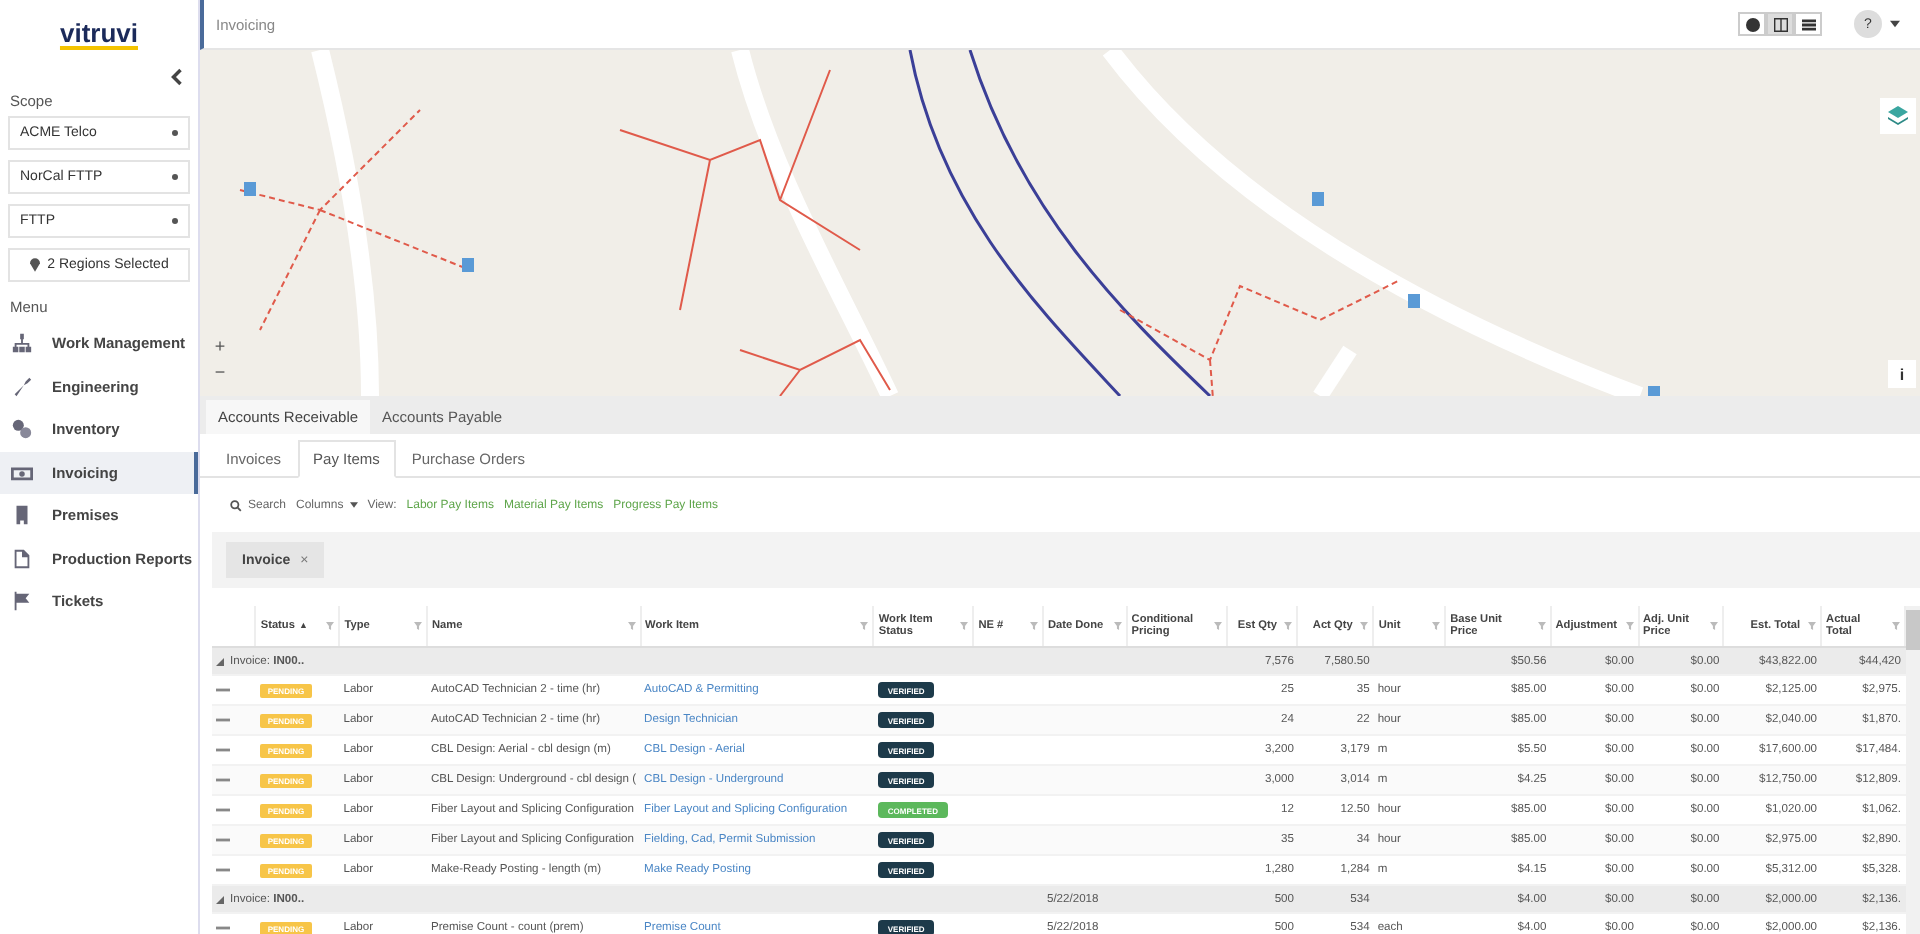 The image size is (1920, 934). I want to click on info-button: i, so click(1902, 374).